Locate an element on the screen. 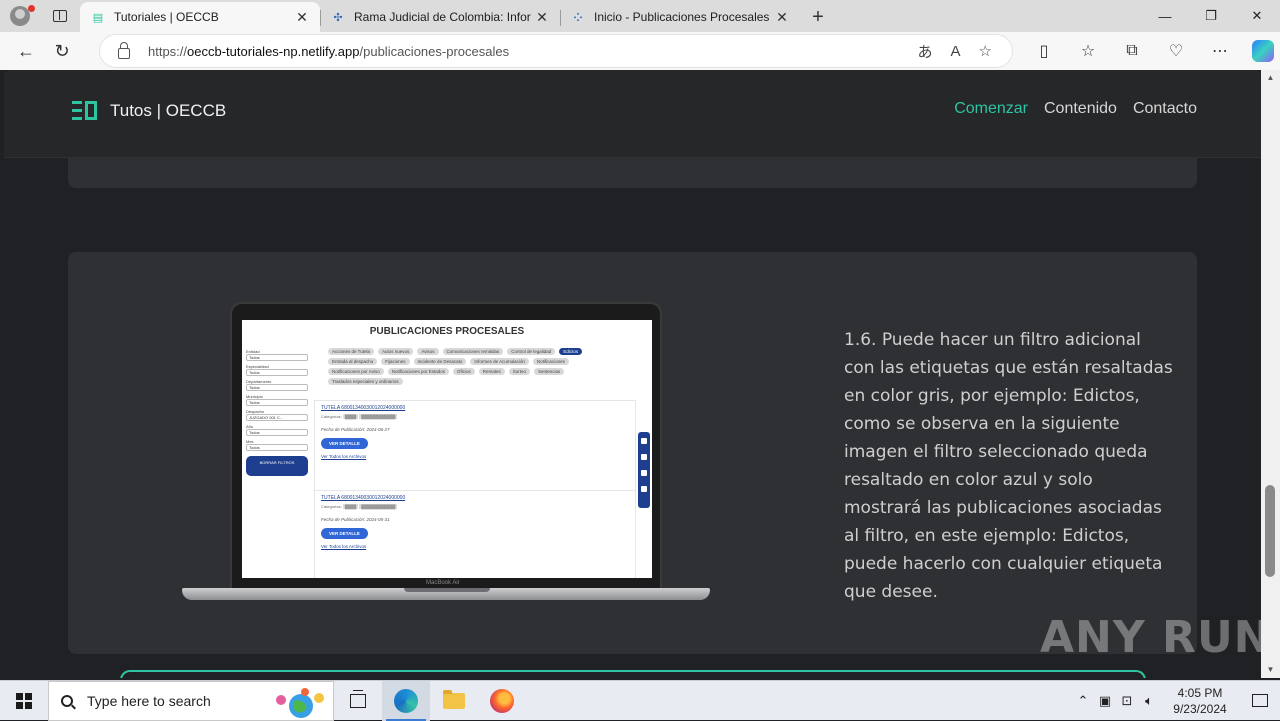  favorites-icon: ☆ is located at coordinates (1088, 51).